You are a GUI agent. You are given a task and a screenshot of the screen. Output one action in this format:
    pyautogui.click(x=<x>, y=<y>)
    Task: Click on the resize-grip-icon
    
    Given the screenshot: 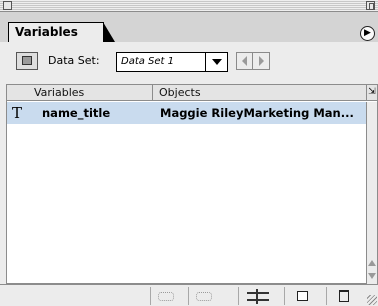 What is the action you would take?
    pyautogui.click(x=372, y=300)
    